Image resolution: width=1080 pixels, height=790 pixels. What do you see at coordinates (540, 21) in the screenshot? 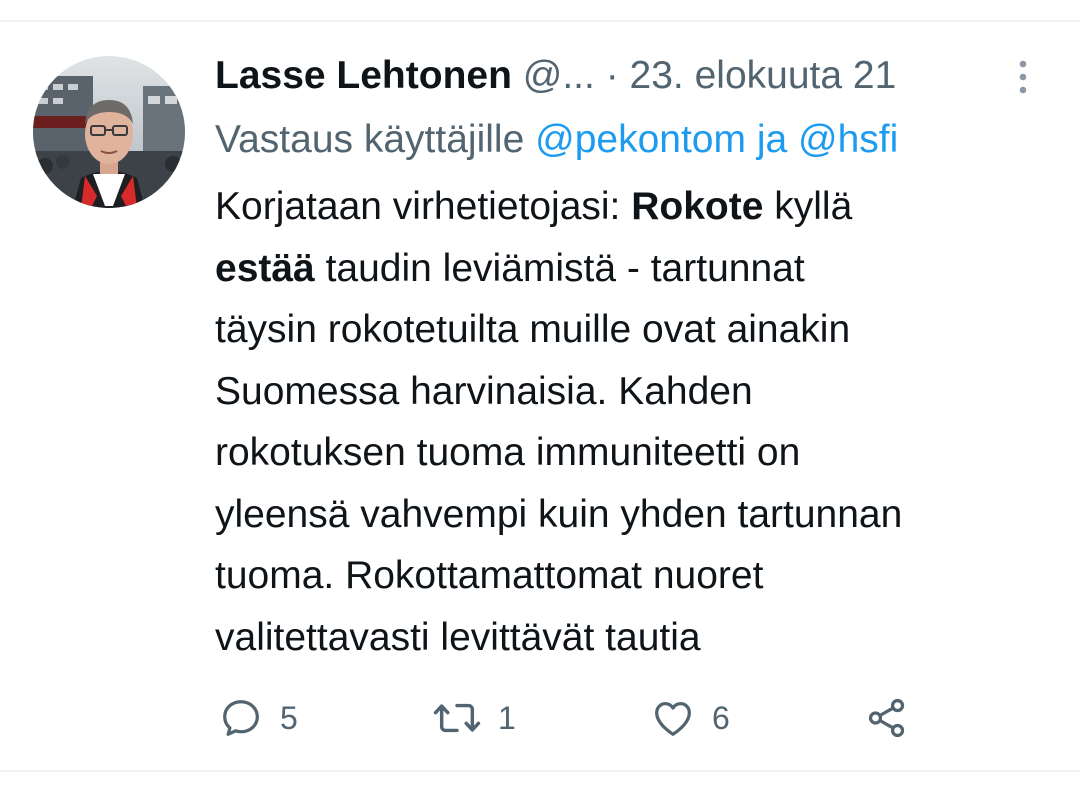
I see `top-divider` at bounding box center [540, 21].